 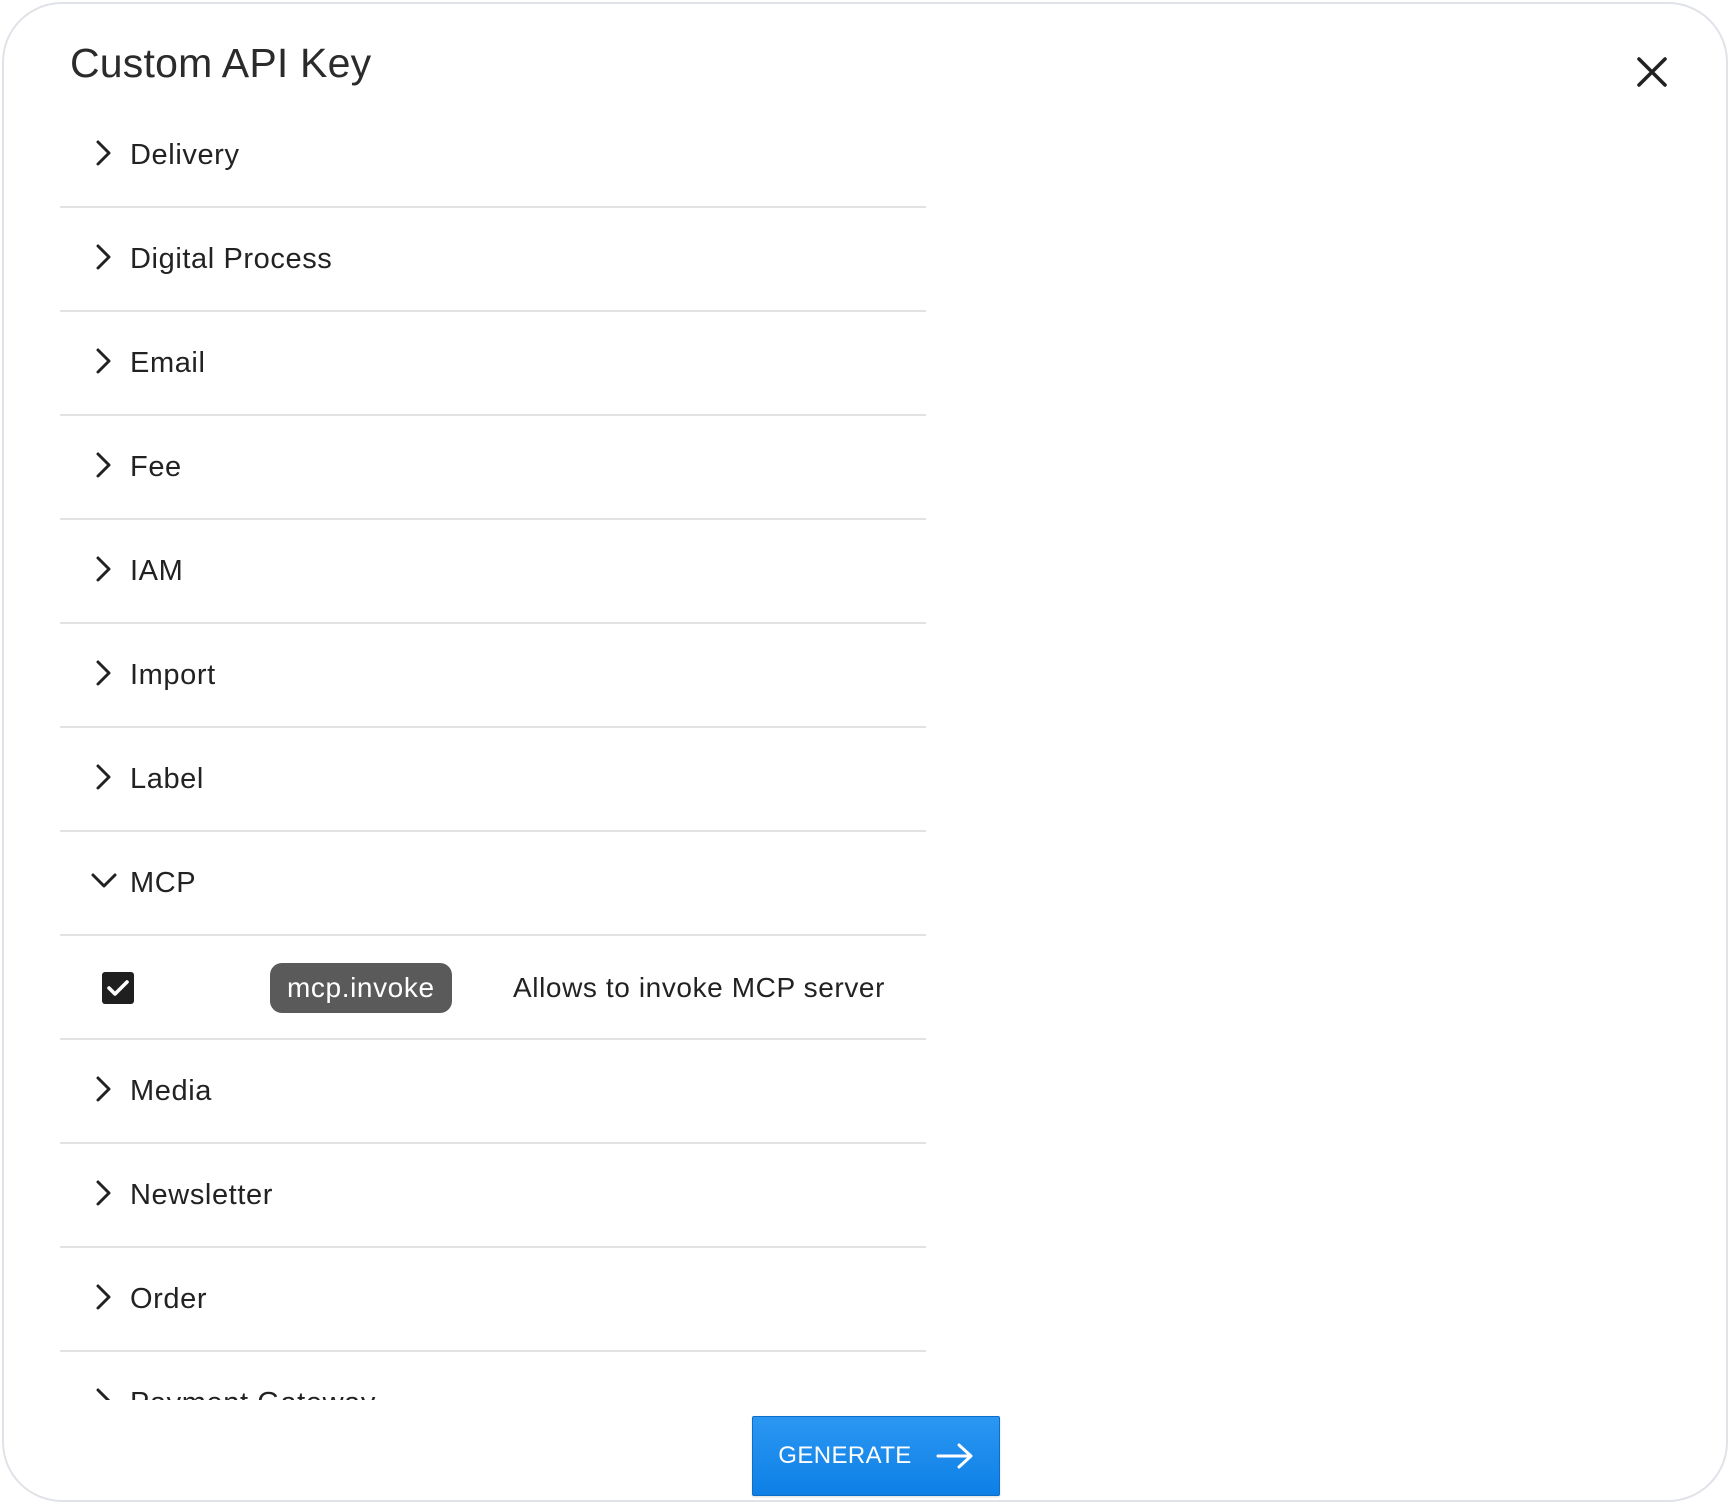 I want to click on category-label: IAM, so click(x=157, y=570).